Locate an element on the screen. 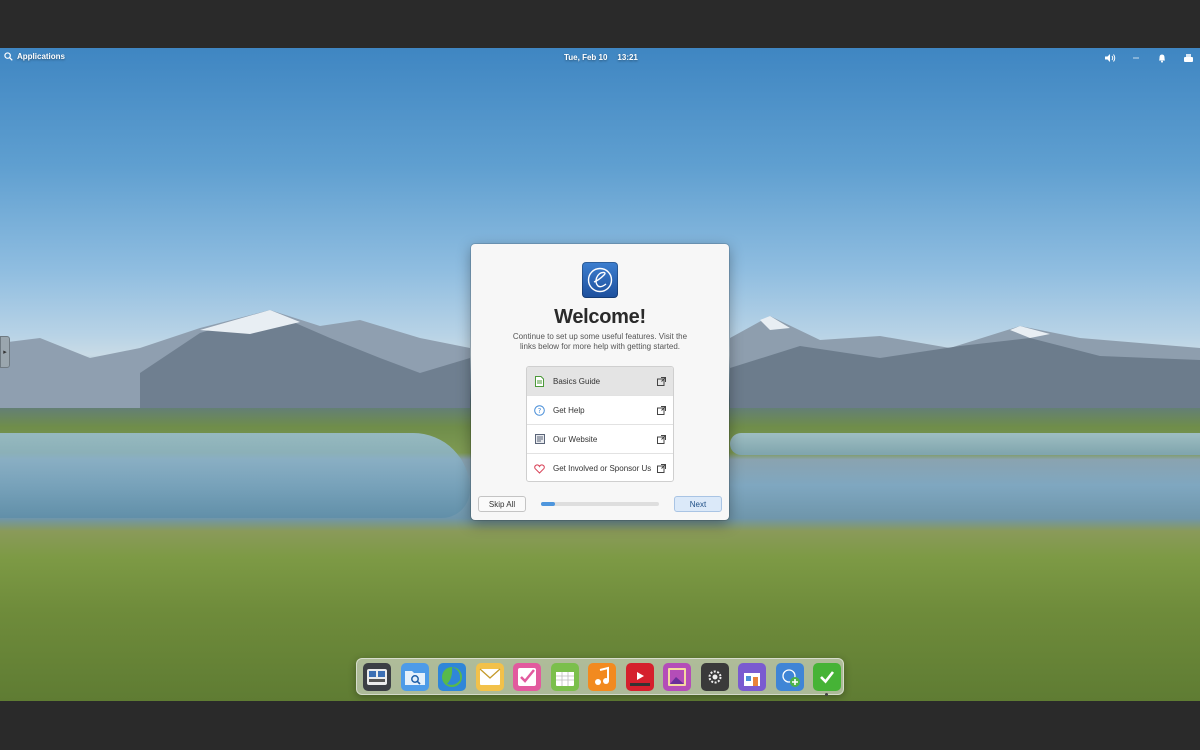 Image resolution: width=1200 pixels, height=750 pixels. session-indicator is located at coordinates (1188, 57).